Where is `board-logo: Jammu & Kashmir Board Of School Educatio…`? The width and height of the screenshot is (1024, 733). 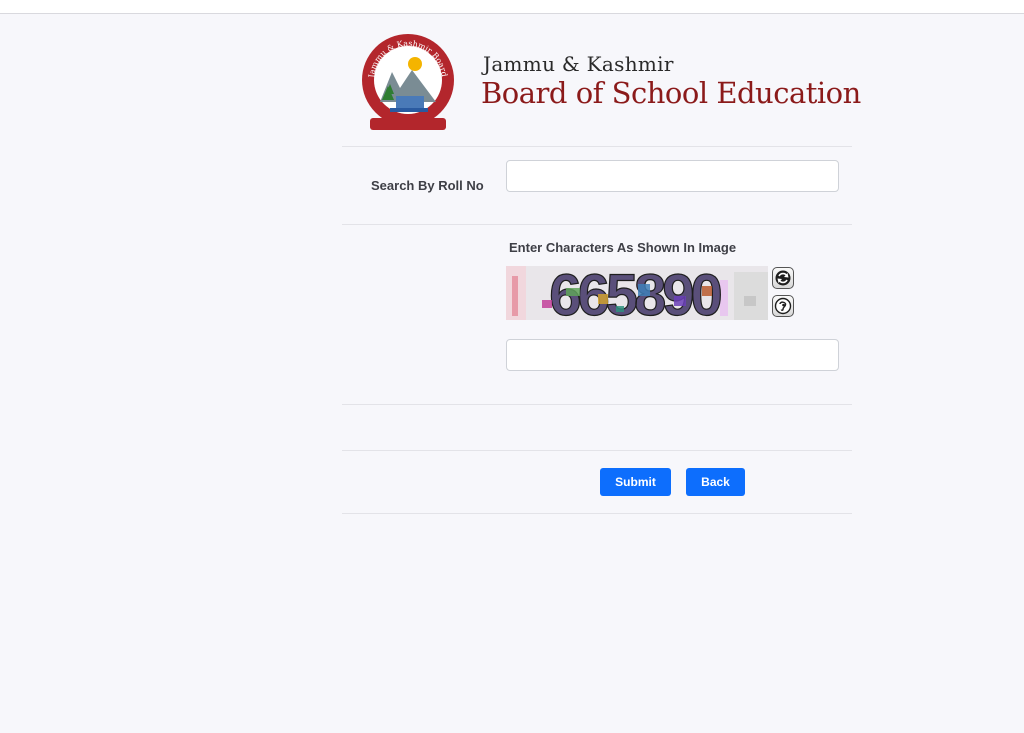 board-logo: Jammu & Kashmir Board Of School Educatio… is located at coordinates (407, 80).